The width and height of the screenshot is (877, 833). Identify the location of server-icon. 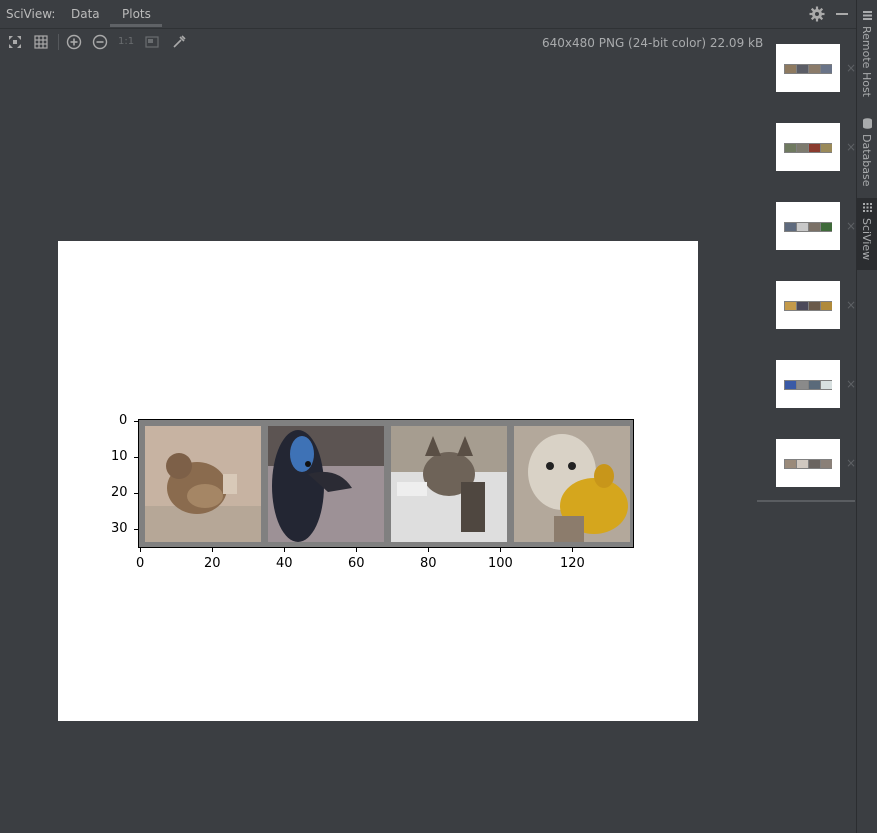
(867, 15).